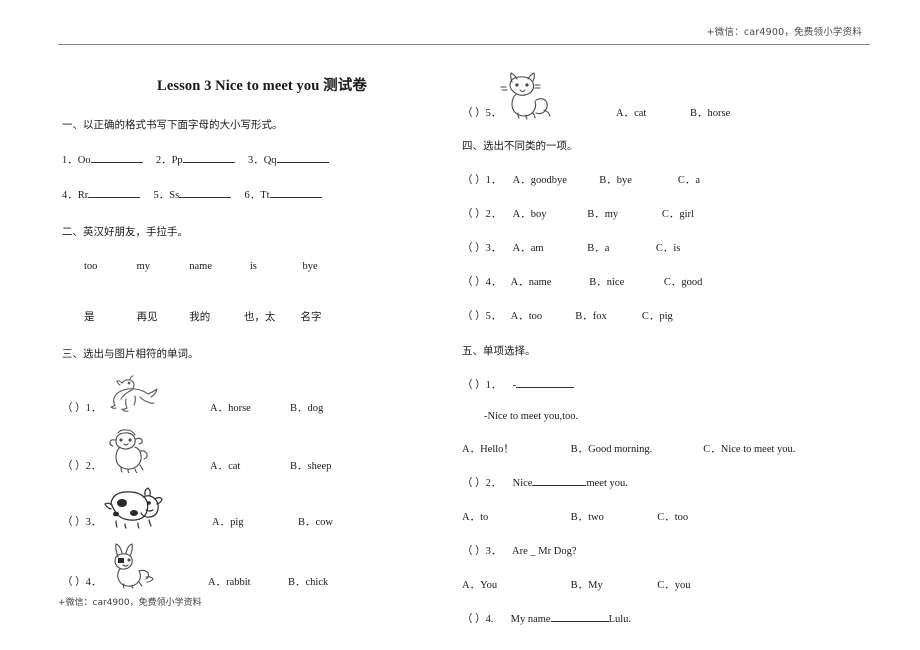 This screenshot has height=650, width=920. Describe the element at coordinates (300, 407) in the screenshot. I see `option-b: B．dog` at that location.